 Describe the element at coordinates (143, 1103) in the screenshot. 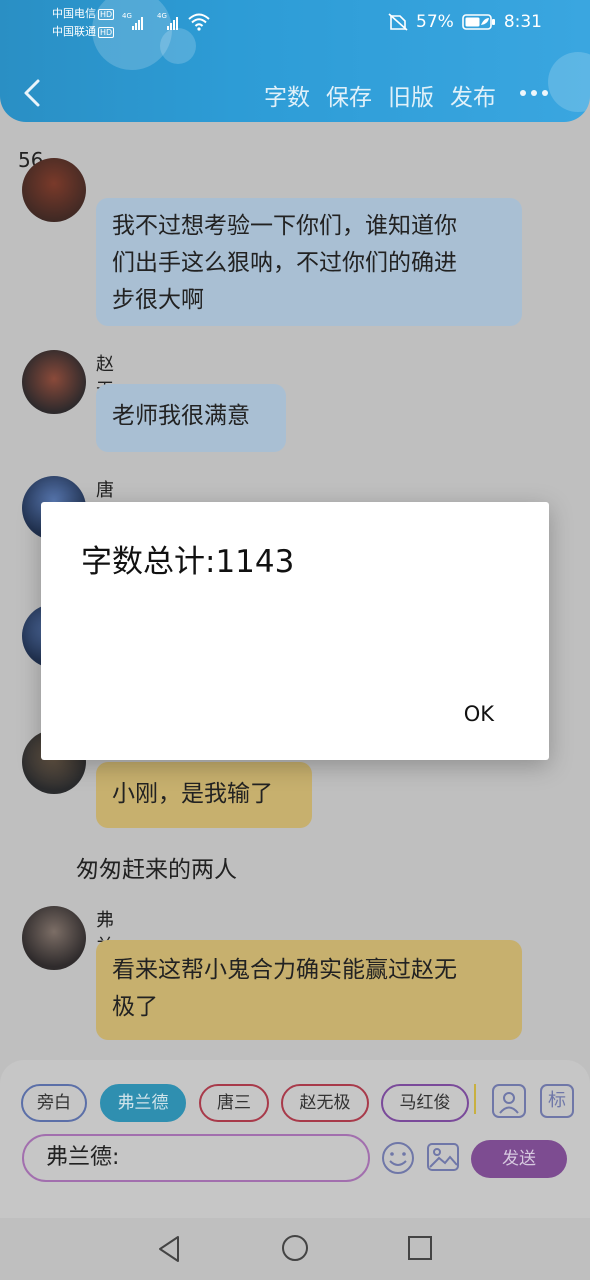

I see `role-chip-selected: 弗兰德` at that location.